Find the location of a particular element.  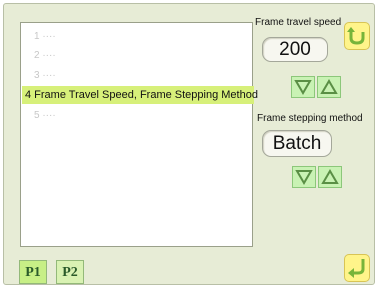

enter-button is located at coordinates (357, 268).